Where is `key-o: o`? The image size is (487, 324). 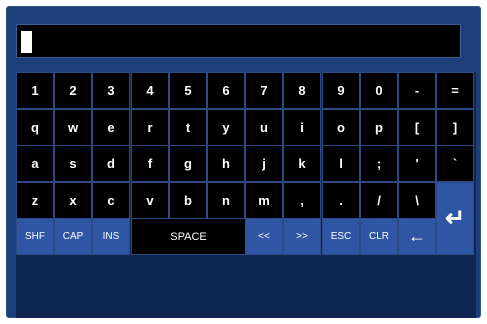
key-o: o is located at coordinates (341, 127).